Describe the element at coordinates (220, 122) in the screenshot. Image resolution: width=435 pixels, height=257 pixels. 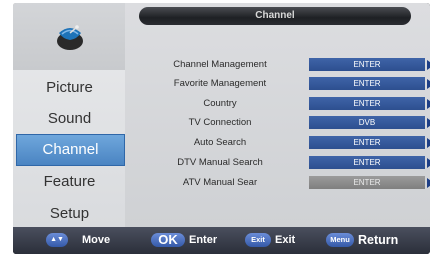
I see `row-label: TV Connection` at that location.